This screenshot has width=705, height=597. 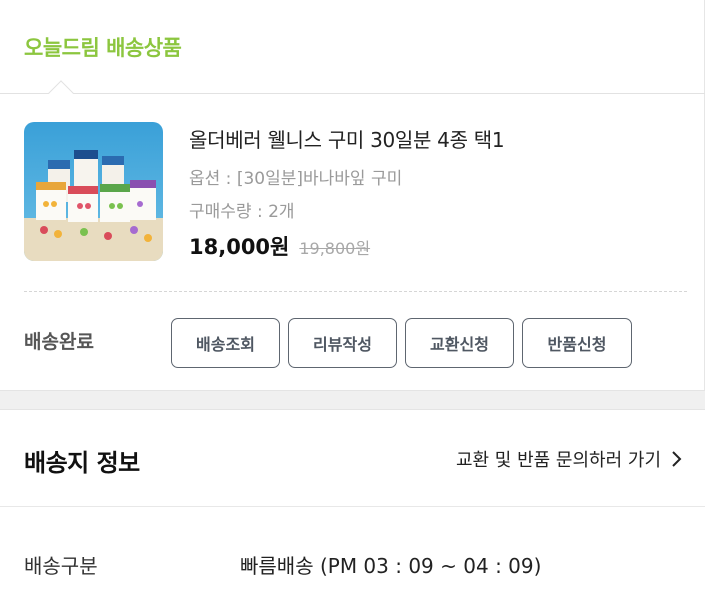 I want to click on section-title: 오늘드림 배송상품, so click(x=103, y=48).